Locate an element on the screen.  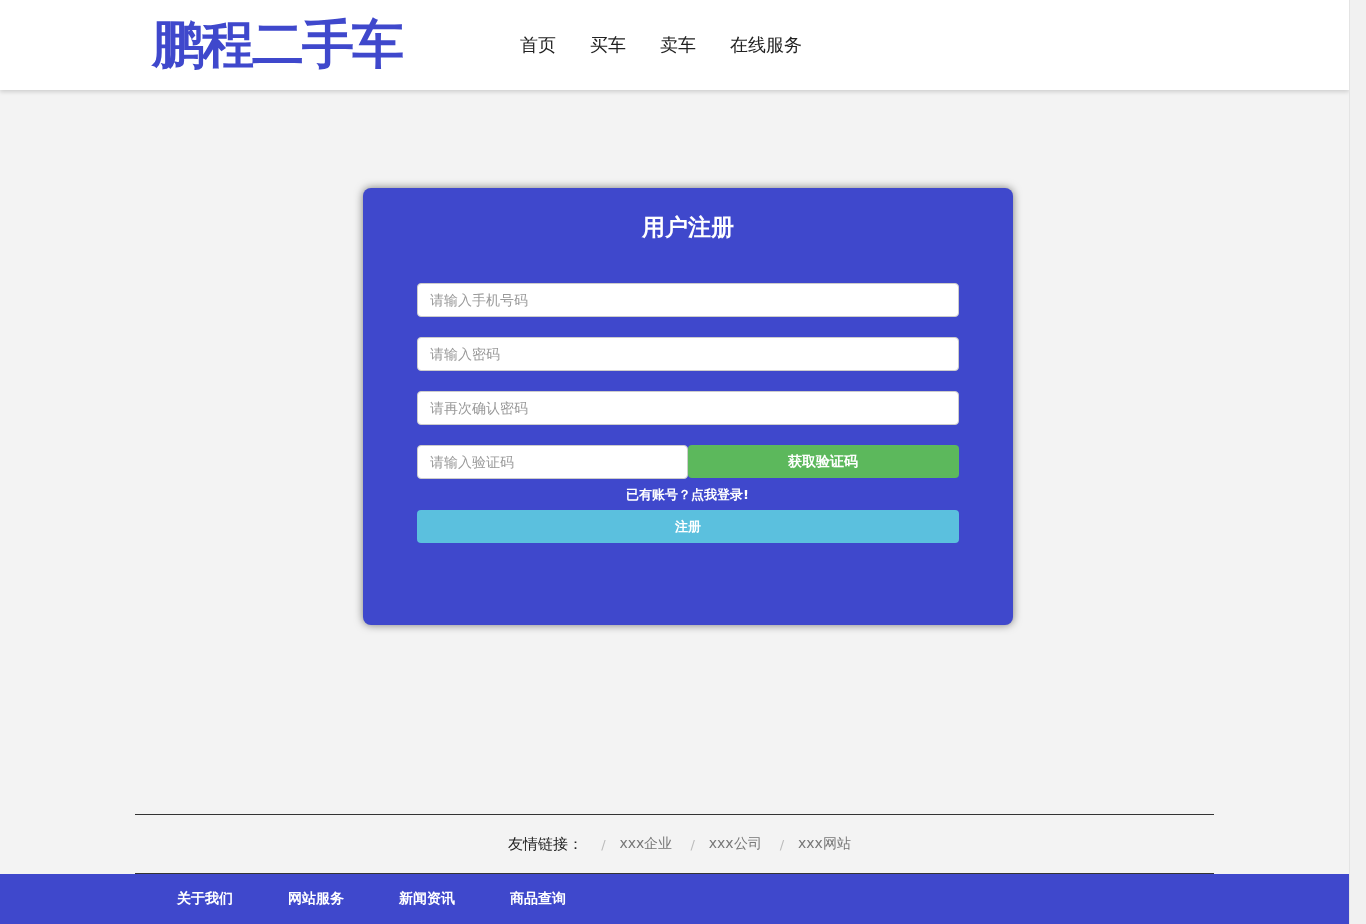
friend-link: xxx网站 is located at coordinates (824, 844).